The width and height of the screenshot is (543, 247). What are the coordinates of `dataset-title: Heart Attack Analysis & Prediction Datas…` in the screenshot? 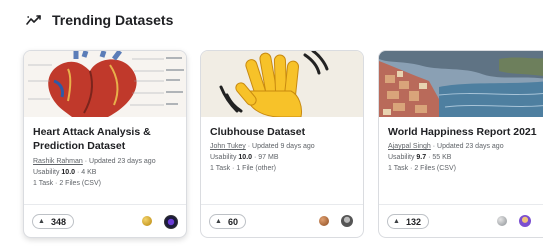 It's located at (106, 139).